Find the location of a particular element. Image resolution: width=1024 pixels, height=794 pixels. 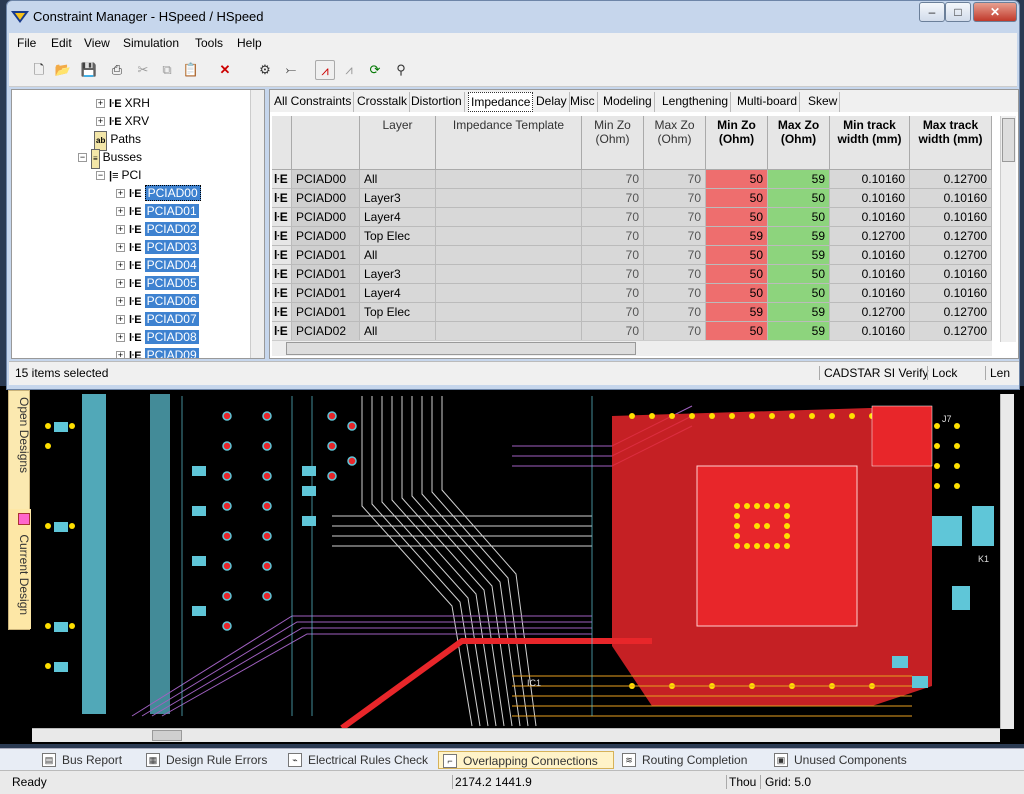

close-button: ✕ is located at coordinates (995, 12).